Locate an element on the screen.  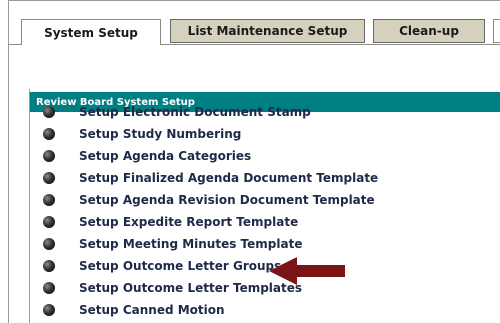
list-item: Setup Meeting Minutes Template is located at coordinates (265, 244).